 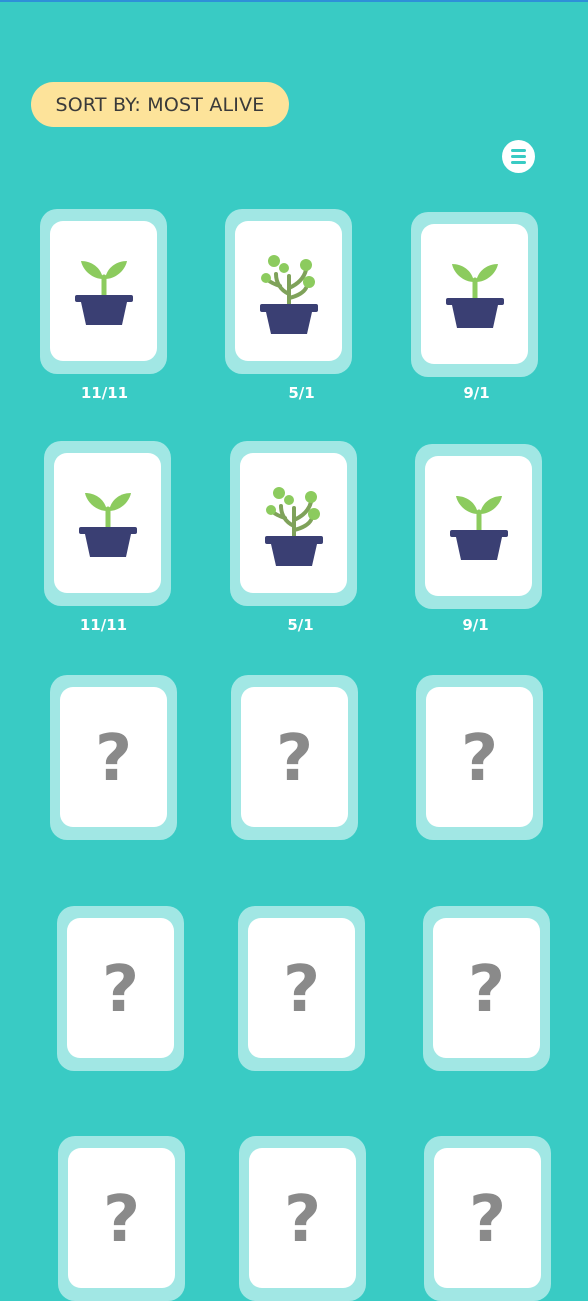 What do you see at coordinates (294, 1) in the screenshot?
I see `status-bar-line` at bounding box center [294, 1].